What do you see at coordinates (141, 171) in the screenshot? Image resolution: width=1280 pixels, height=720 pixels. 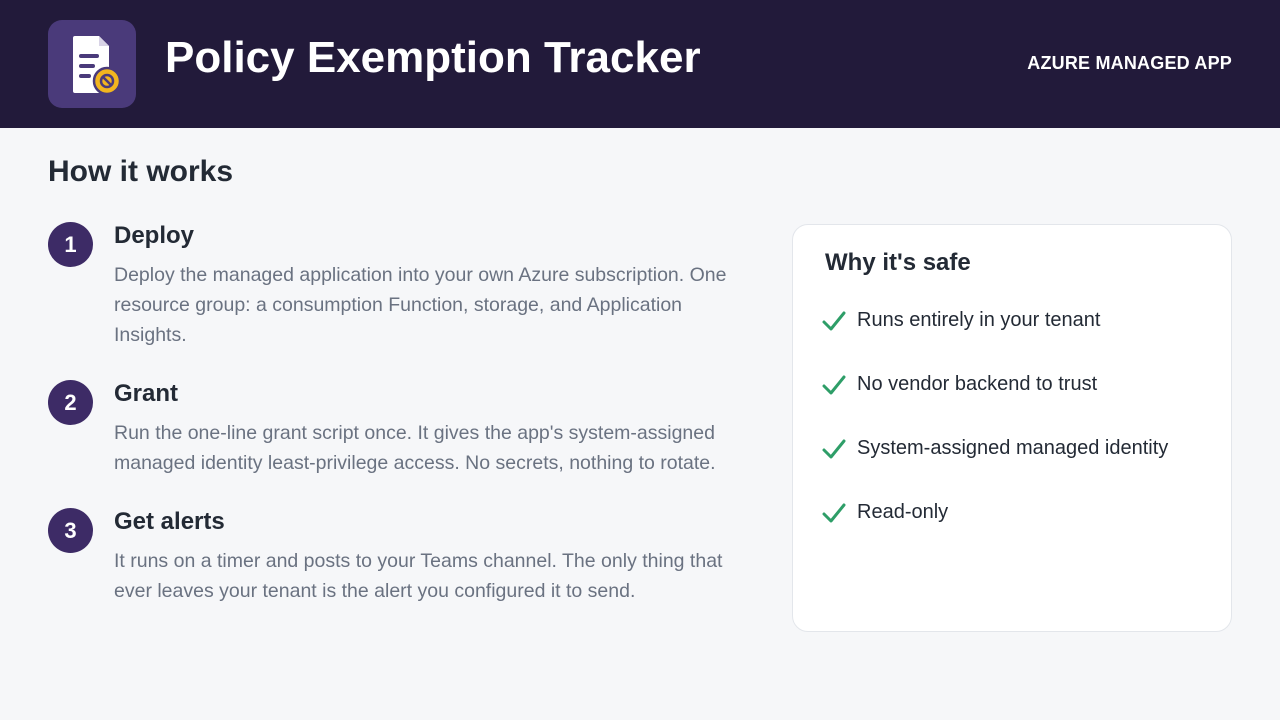 I see `how-it-works-heading: How it works` at bounding box center [141, 171].